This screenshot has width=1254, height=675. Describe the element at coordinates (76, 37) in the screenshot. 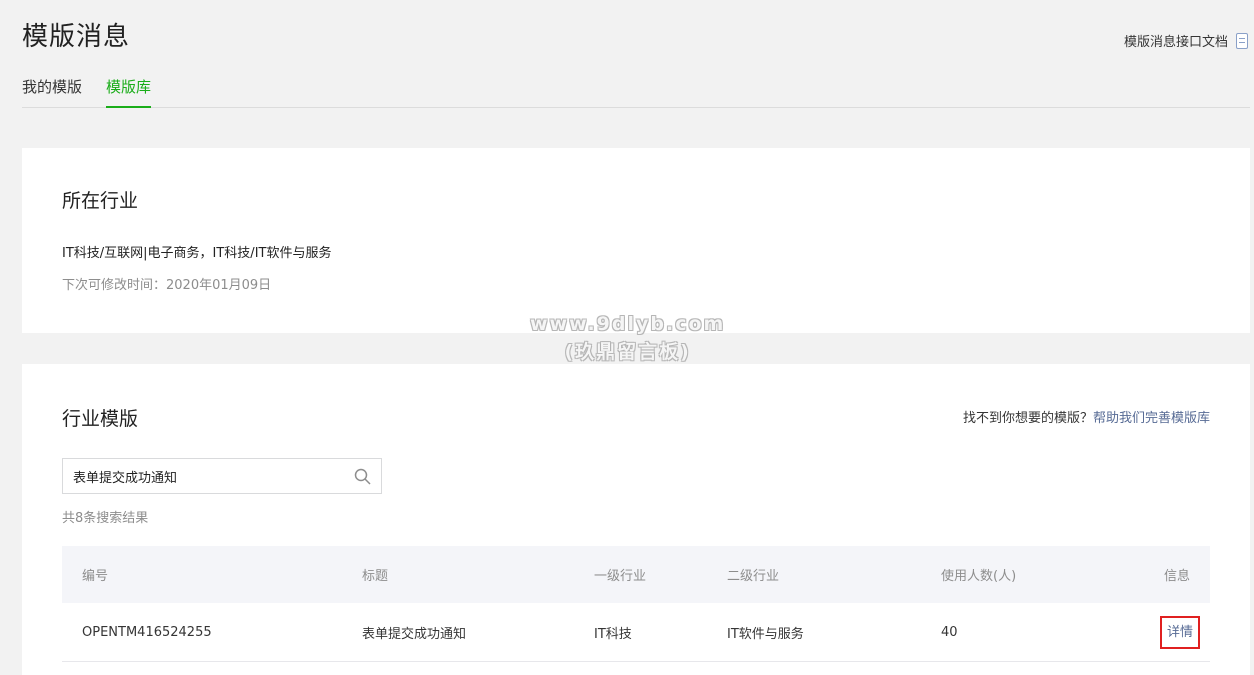

I see `page-title: 模版消息` at that location.